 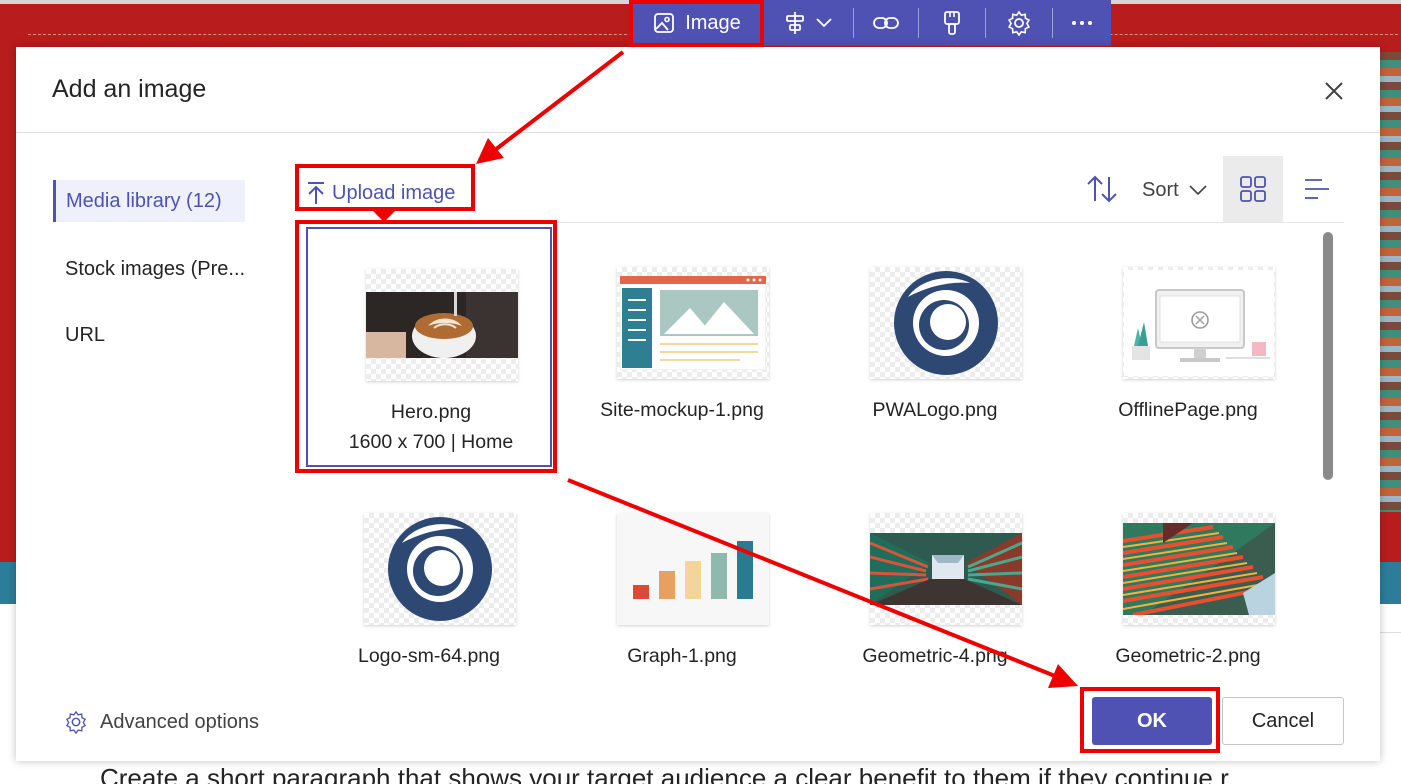 I want to click on list-view-button, so click(x=1317, y=189).